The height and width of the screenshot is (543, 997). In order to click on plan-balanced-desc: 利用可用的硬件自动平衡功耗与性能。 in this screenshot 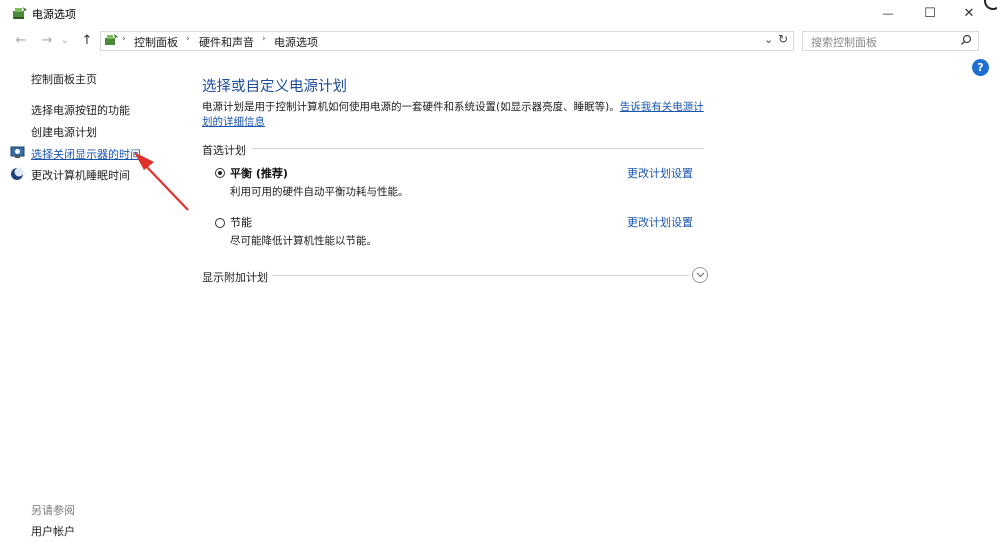, I will do `click(319, 192)`.